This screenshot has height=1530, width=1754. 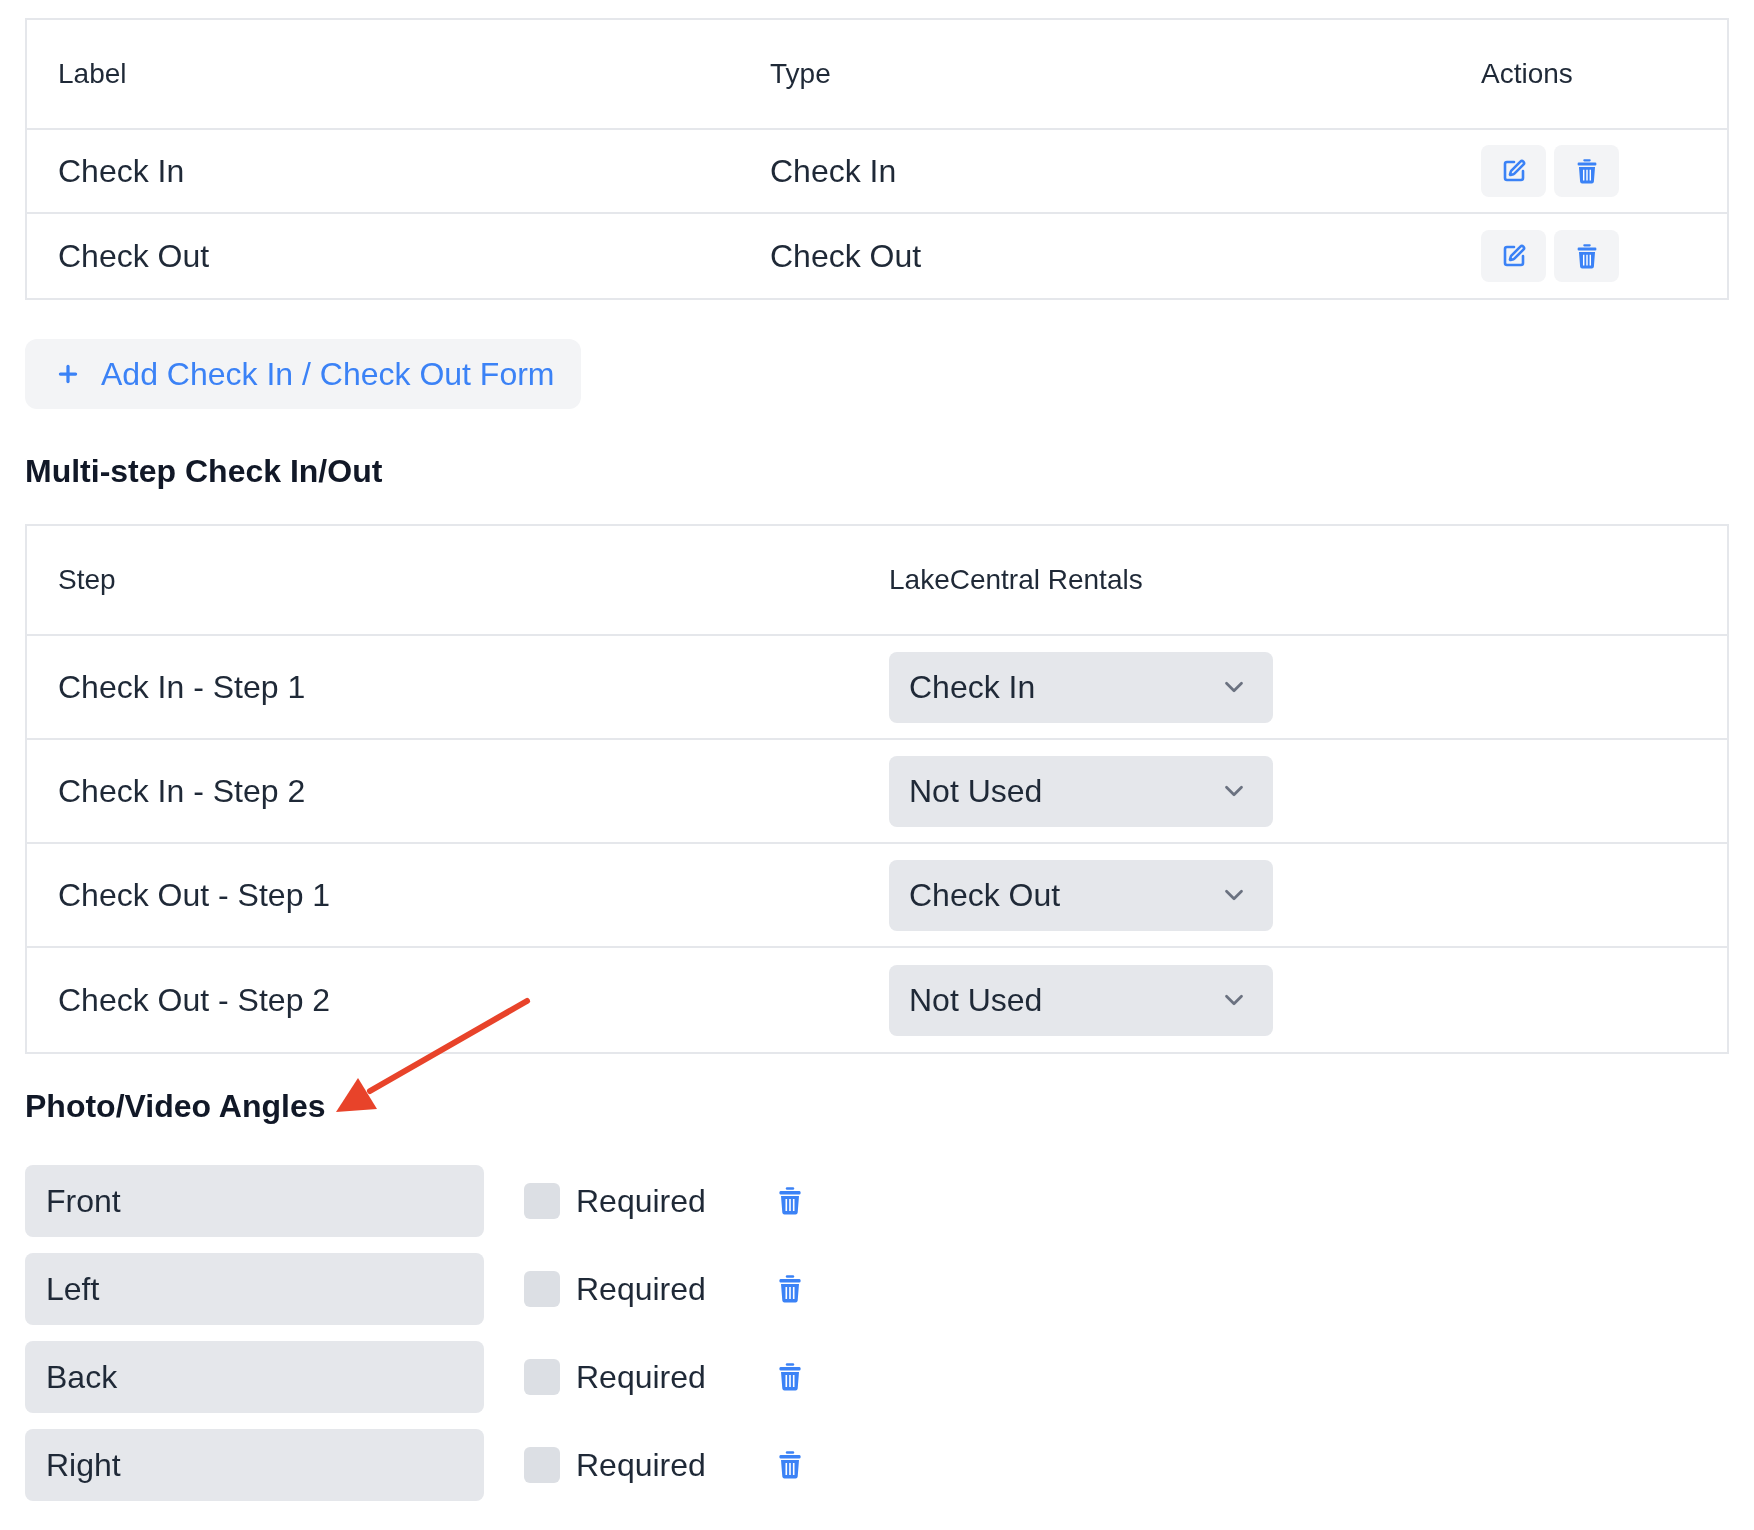 I want to click on table-cell: Check In - Step 2, so click(x=182, y=791).